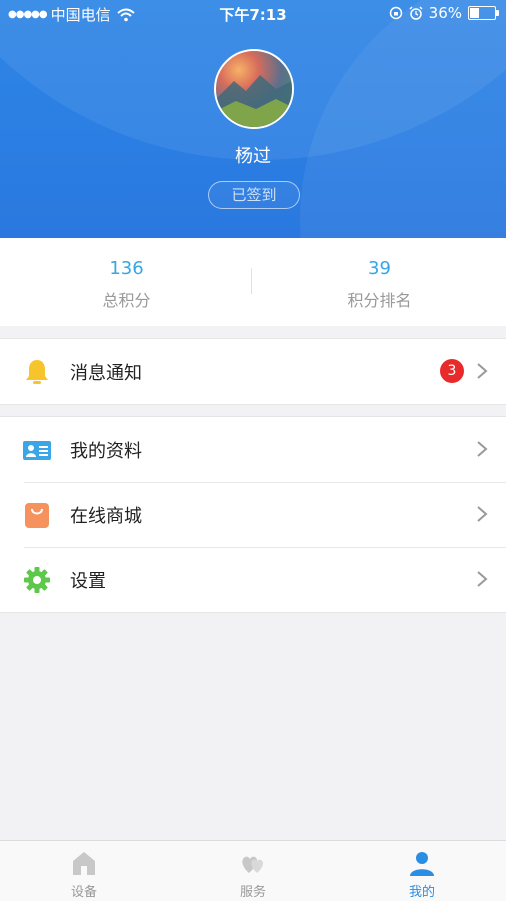 The image size is (506, 901). I want to click on battery-percent: 36%, so click(445, 13).